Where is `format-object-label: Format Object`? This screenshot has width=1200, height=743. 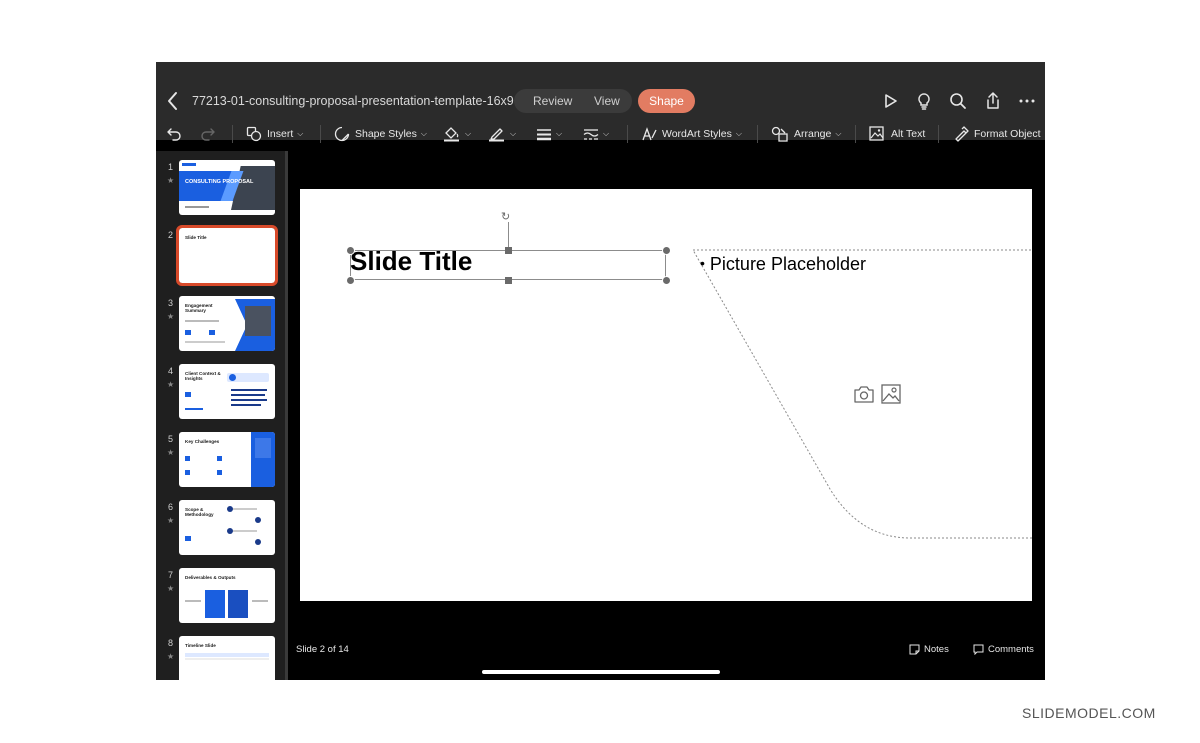
format-object-label: Format Object is located at coordinates (1007, 134).